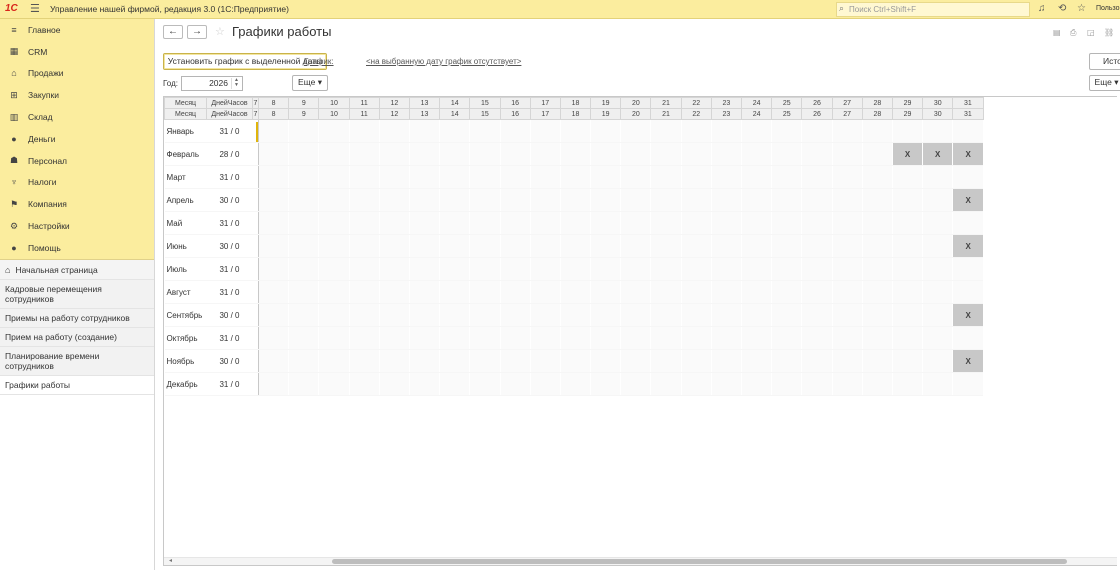 This screenshot has width=1120, height=570. What do you see at coordinates (877, 103) in the screenshot?
I see `column-header: 28` at bounding box center [877, 103].